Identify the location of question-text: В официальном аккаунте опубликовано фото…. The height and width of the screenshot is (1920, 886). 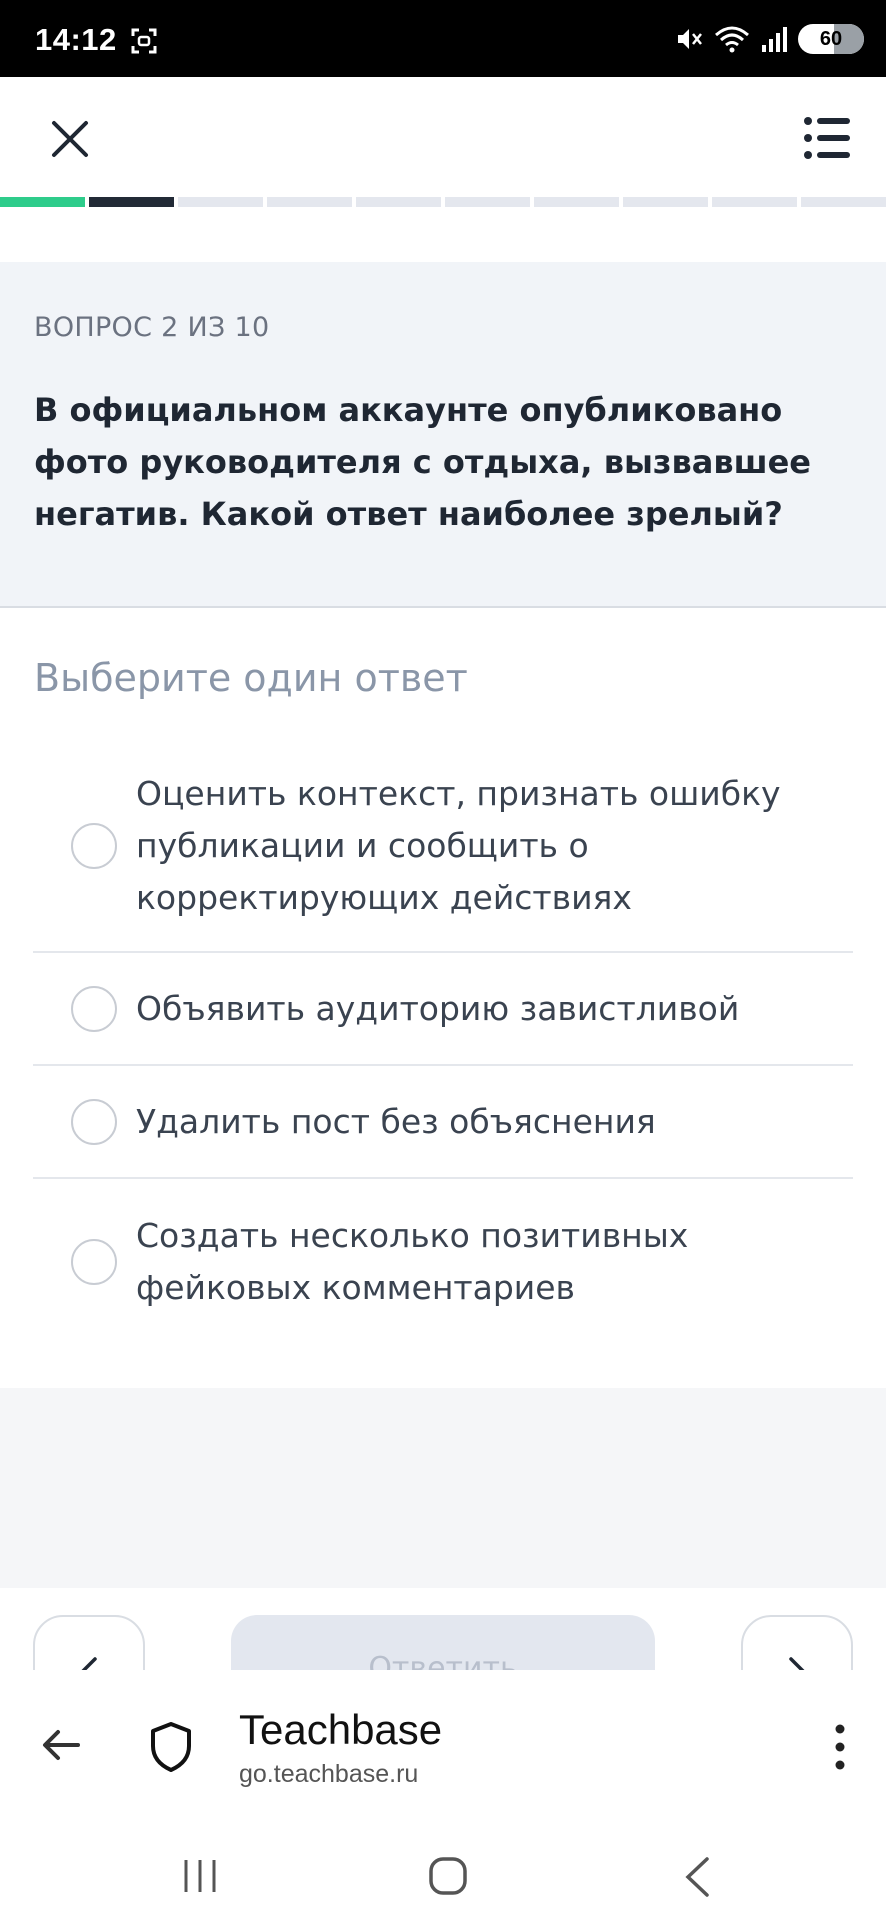
(422, 462).